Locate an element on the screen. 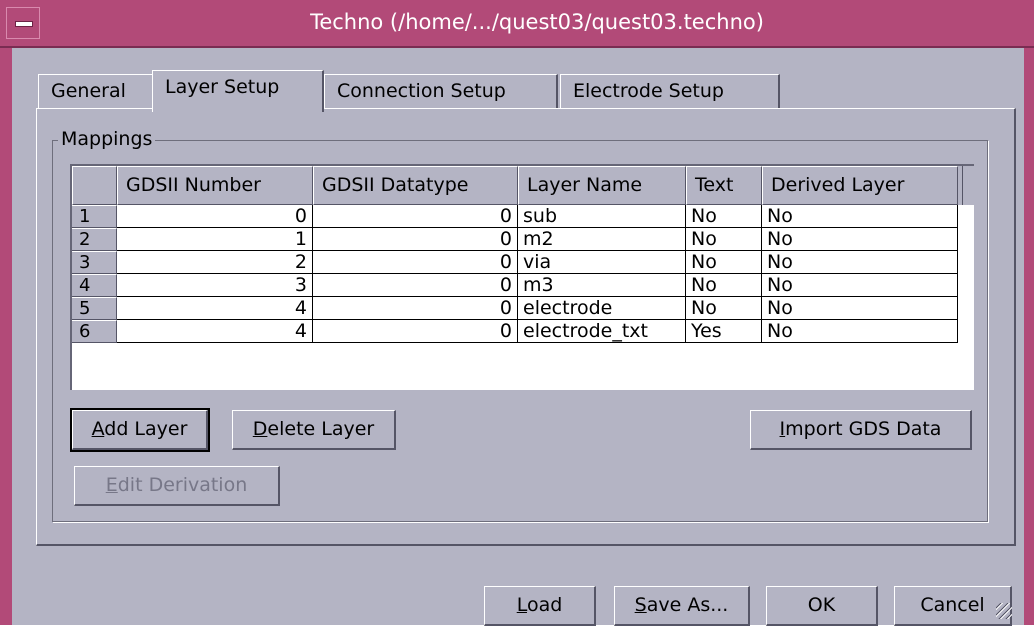 This screenshot has width=1034, height=626. cell-gdsii-number: 2 is located at coordinates (215, 262).